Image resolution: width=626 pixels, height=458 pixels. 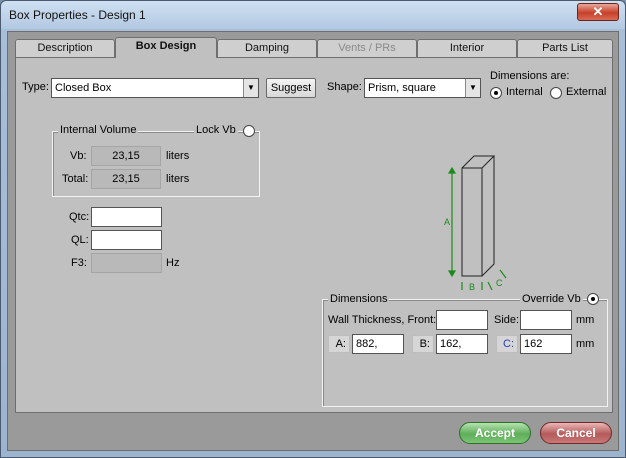 What do you see at coordinates (551, 299) in the screenshot?
I see `override-vb-label: Override Vb` at bounding box center [551, 299].